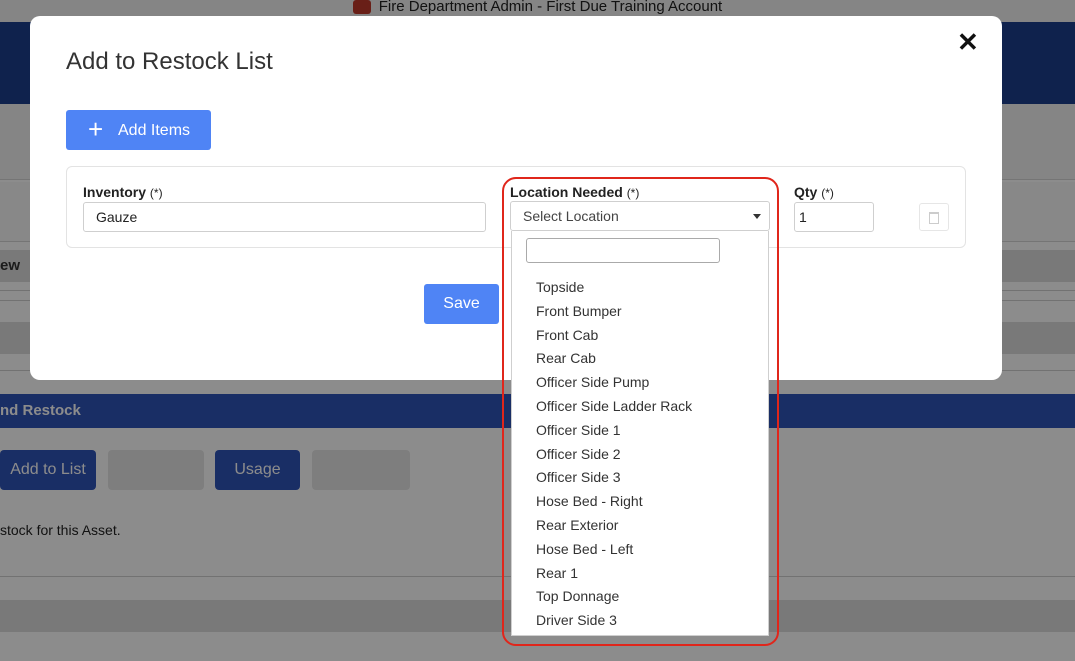  What do you see at coordinates (640, 336) in the screenshot?
I see `location-option: Front Cab` at bounding box center [640, 336].